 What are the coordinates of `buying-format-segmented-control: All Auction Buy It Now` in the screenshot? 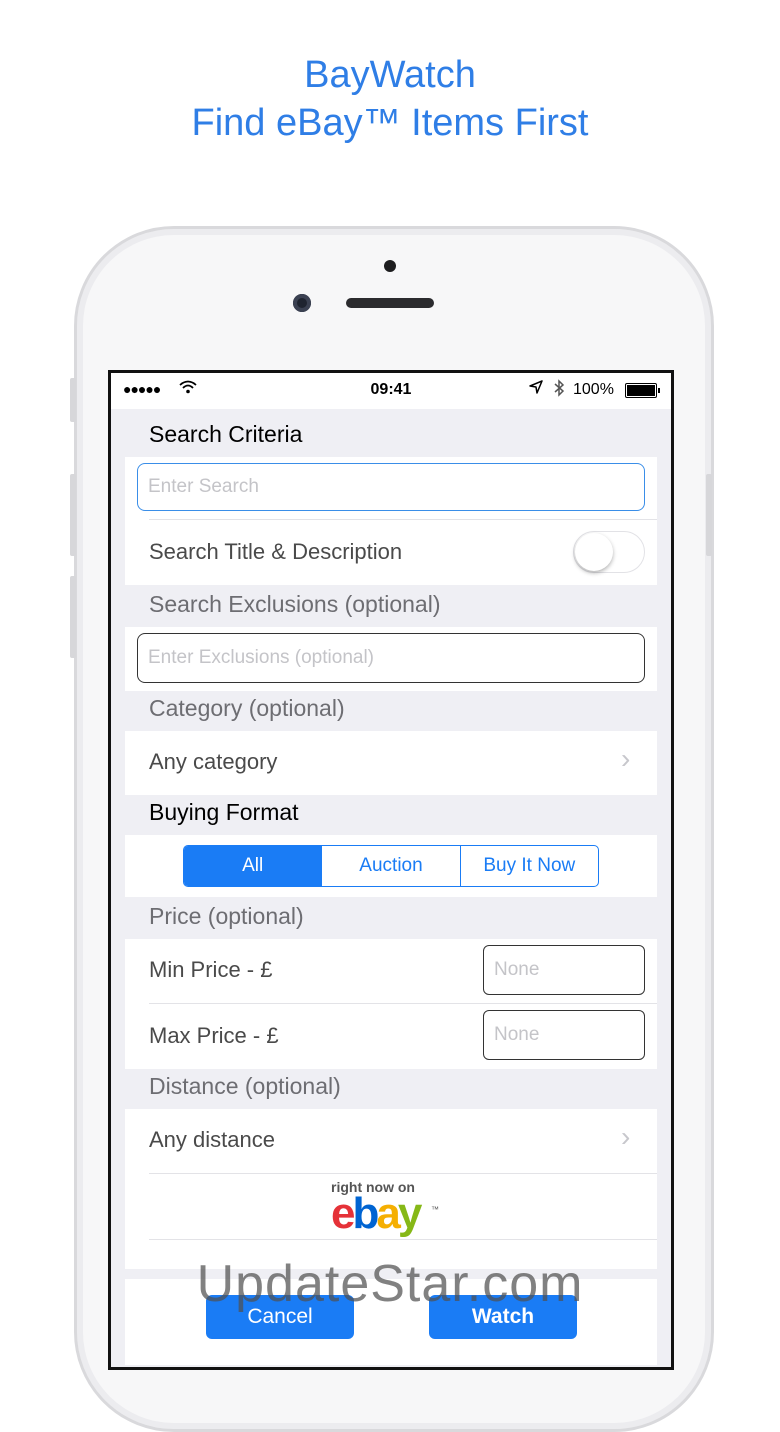 It's located at (391, 866).